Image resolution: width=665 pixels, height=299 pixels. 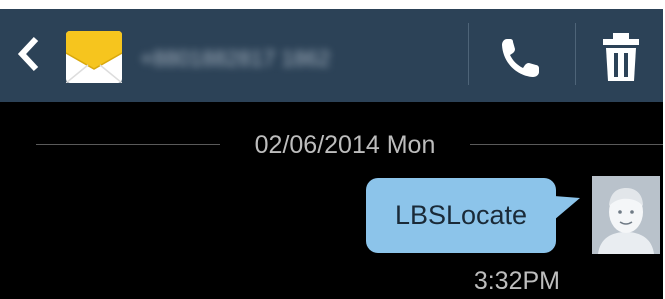 I want to click on trash-icon, so click(x=621, y=57).